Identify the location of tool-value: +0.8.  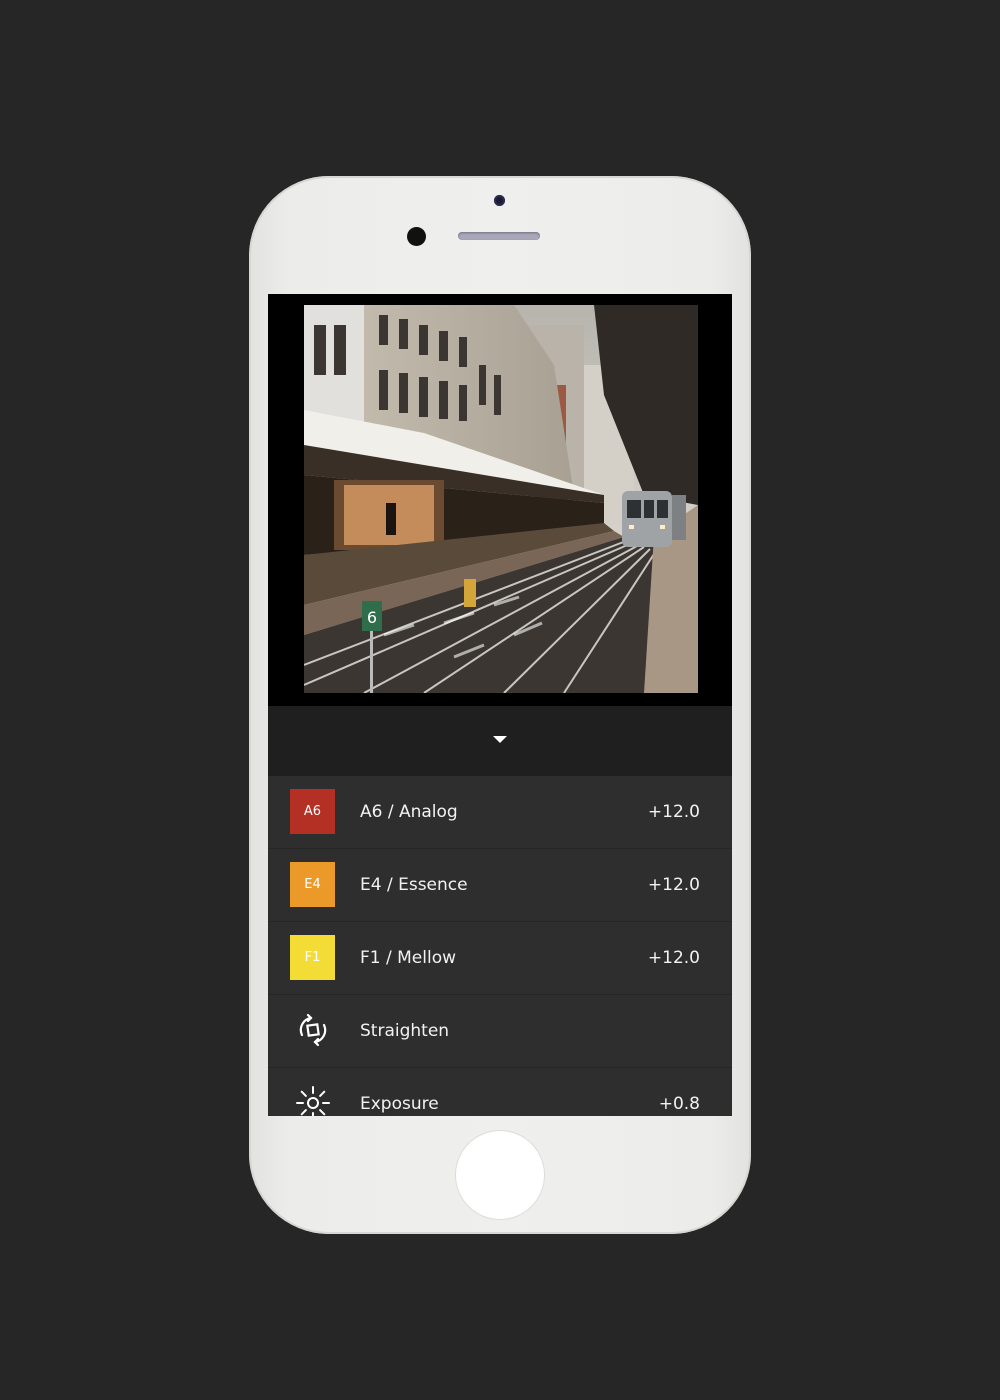
(679, 1104).